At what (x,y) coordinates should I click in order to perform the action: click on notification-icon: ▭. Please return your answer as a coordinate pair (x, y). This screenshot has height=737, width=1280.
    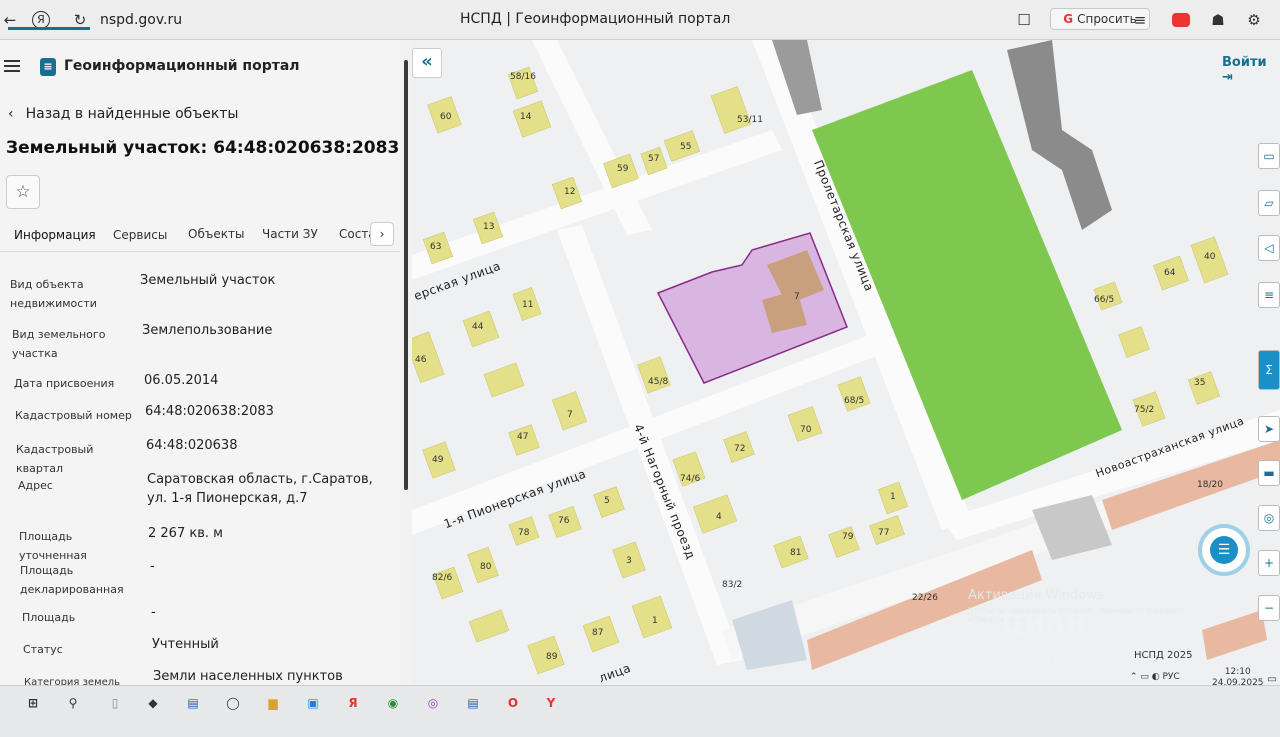
    Looking at the image, I should click on (1271, 680).